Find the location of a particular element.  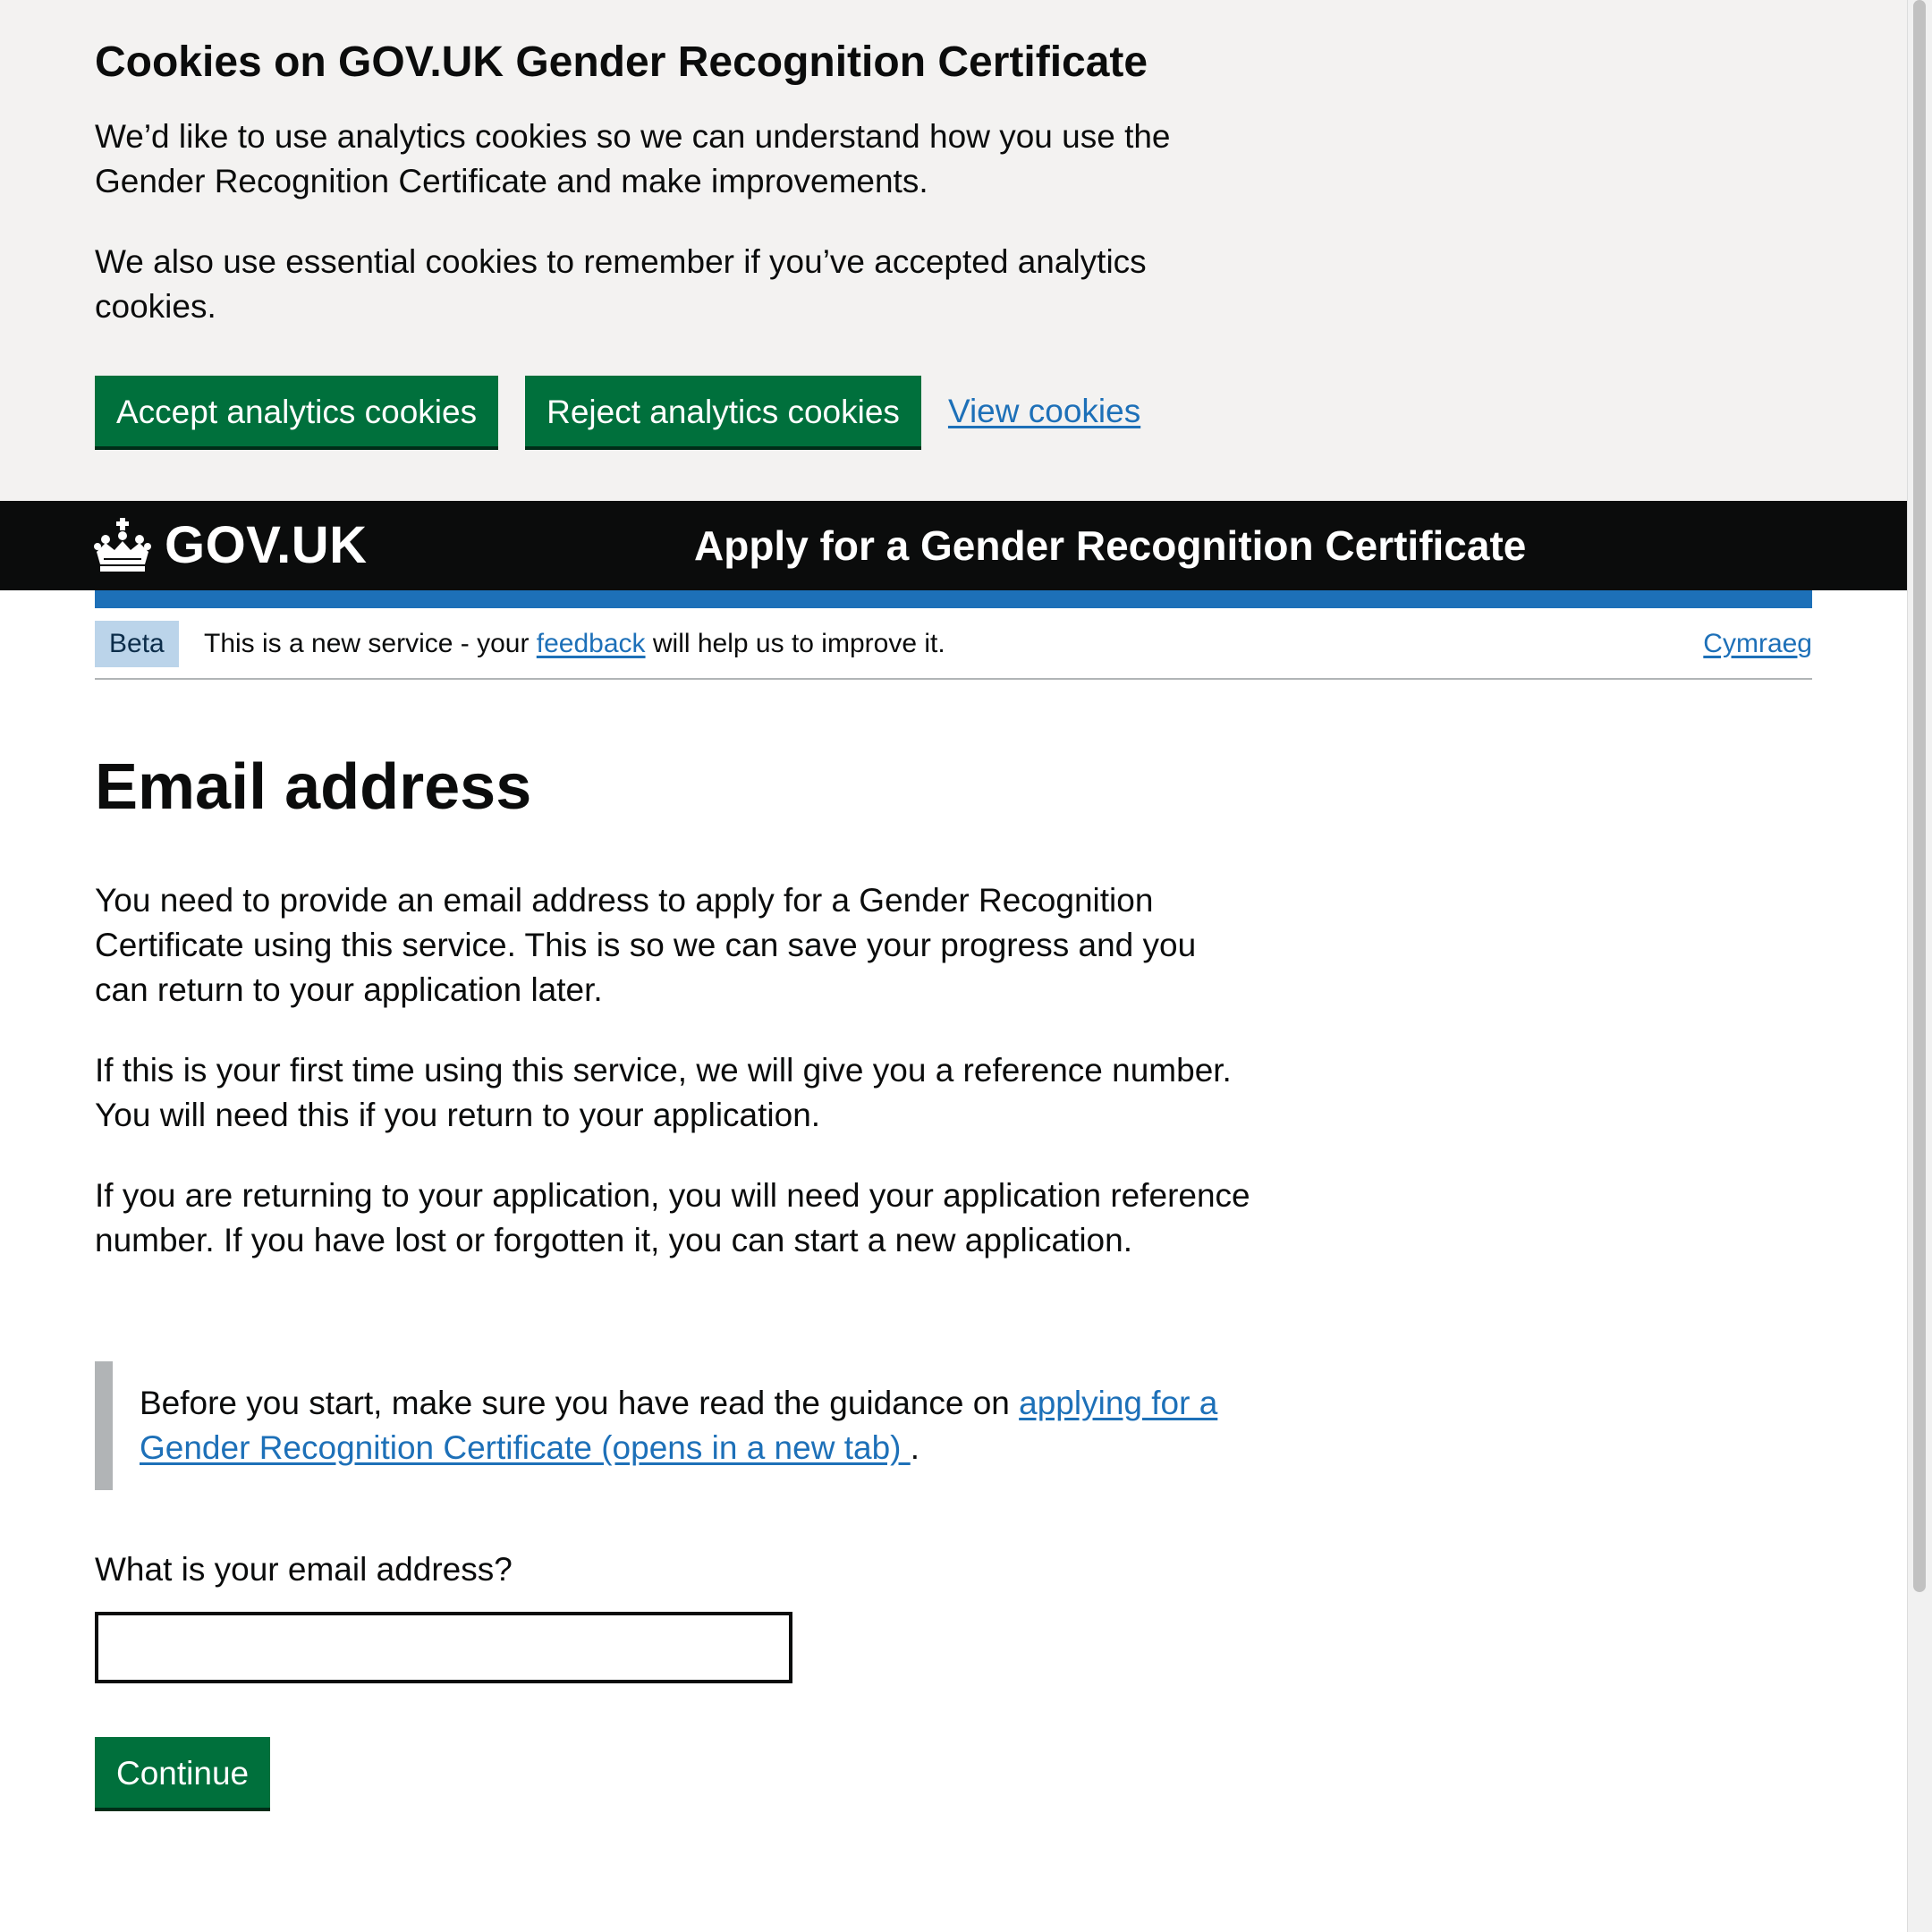

scrollbar-thumb is located at coordinates (1919, 796).